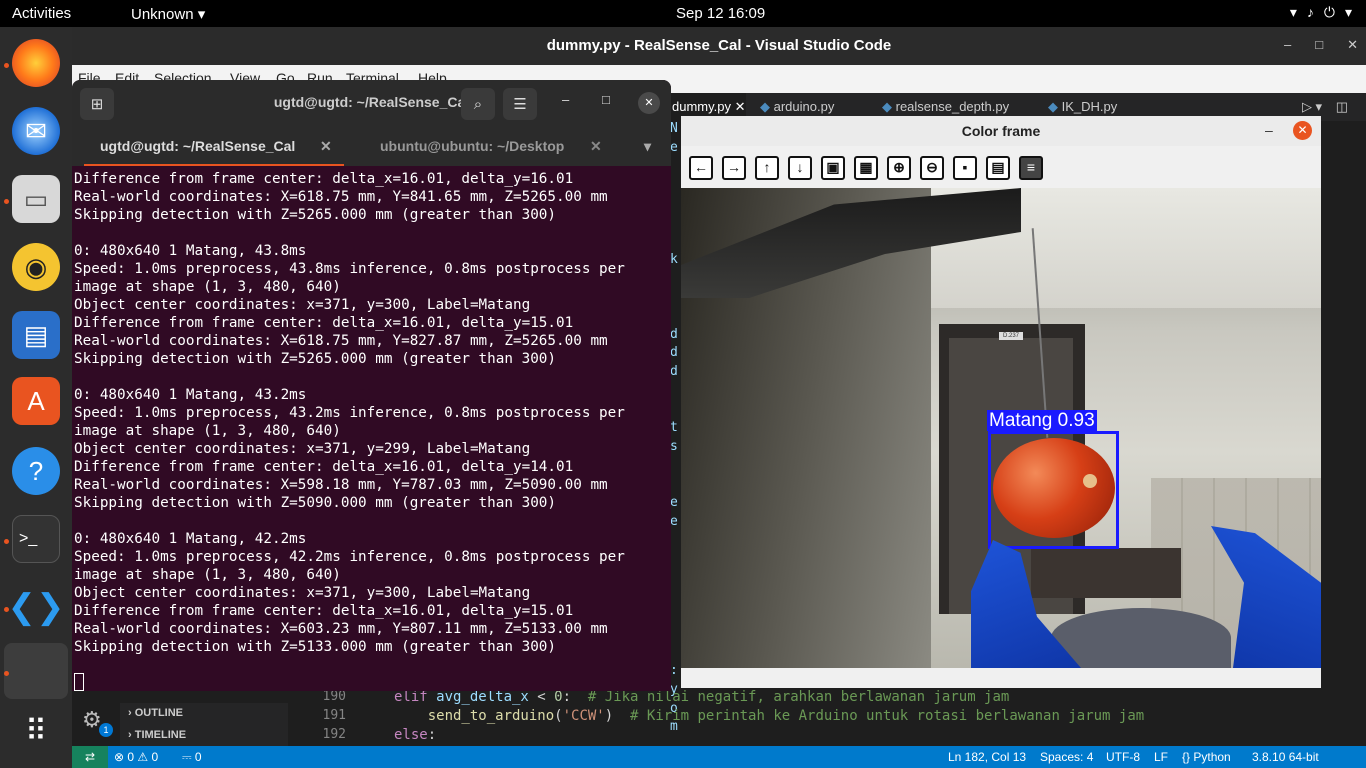 This screenshot has height=768, width=1366. What do you see at coordinates (320, 717) in the screenshot?
I see `line-numbers: 190 191 192` at bounding box center [320, 717].